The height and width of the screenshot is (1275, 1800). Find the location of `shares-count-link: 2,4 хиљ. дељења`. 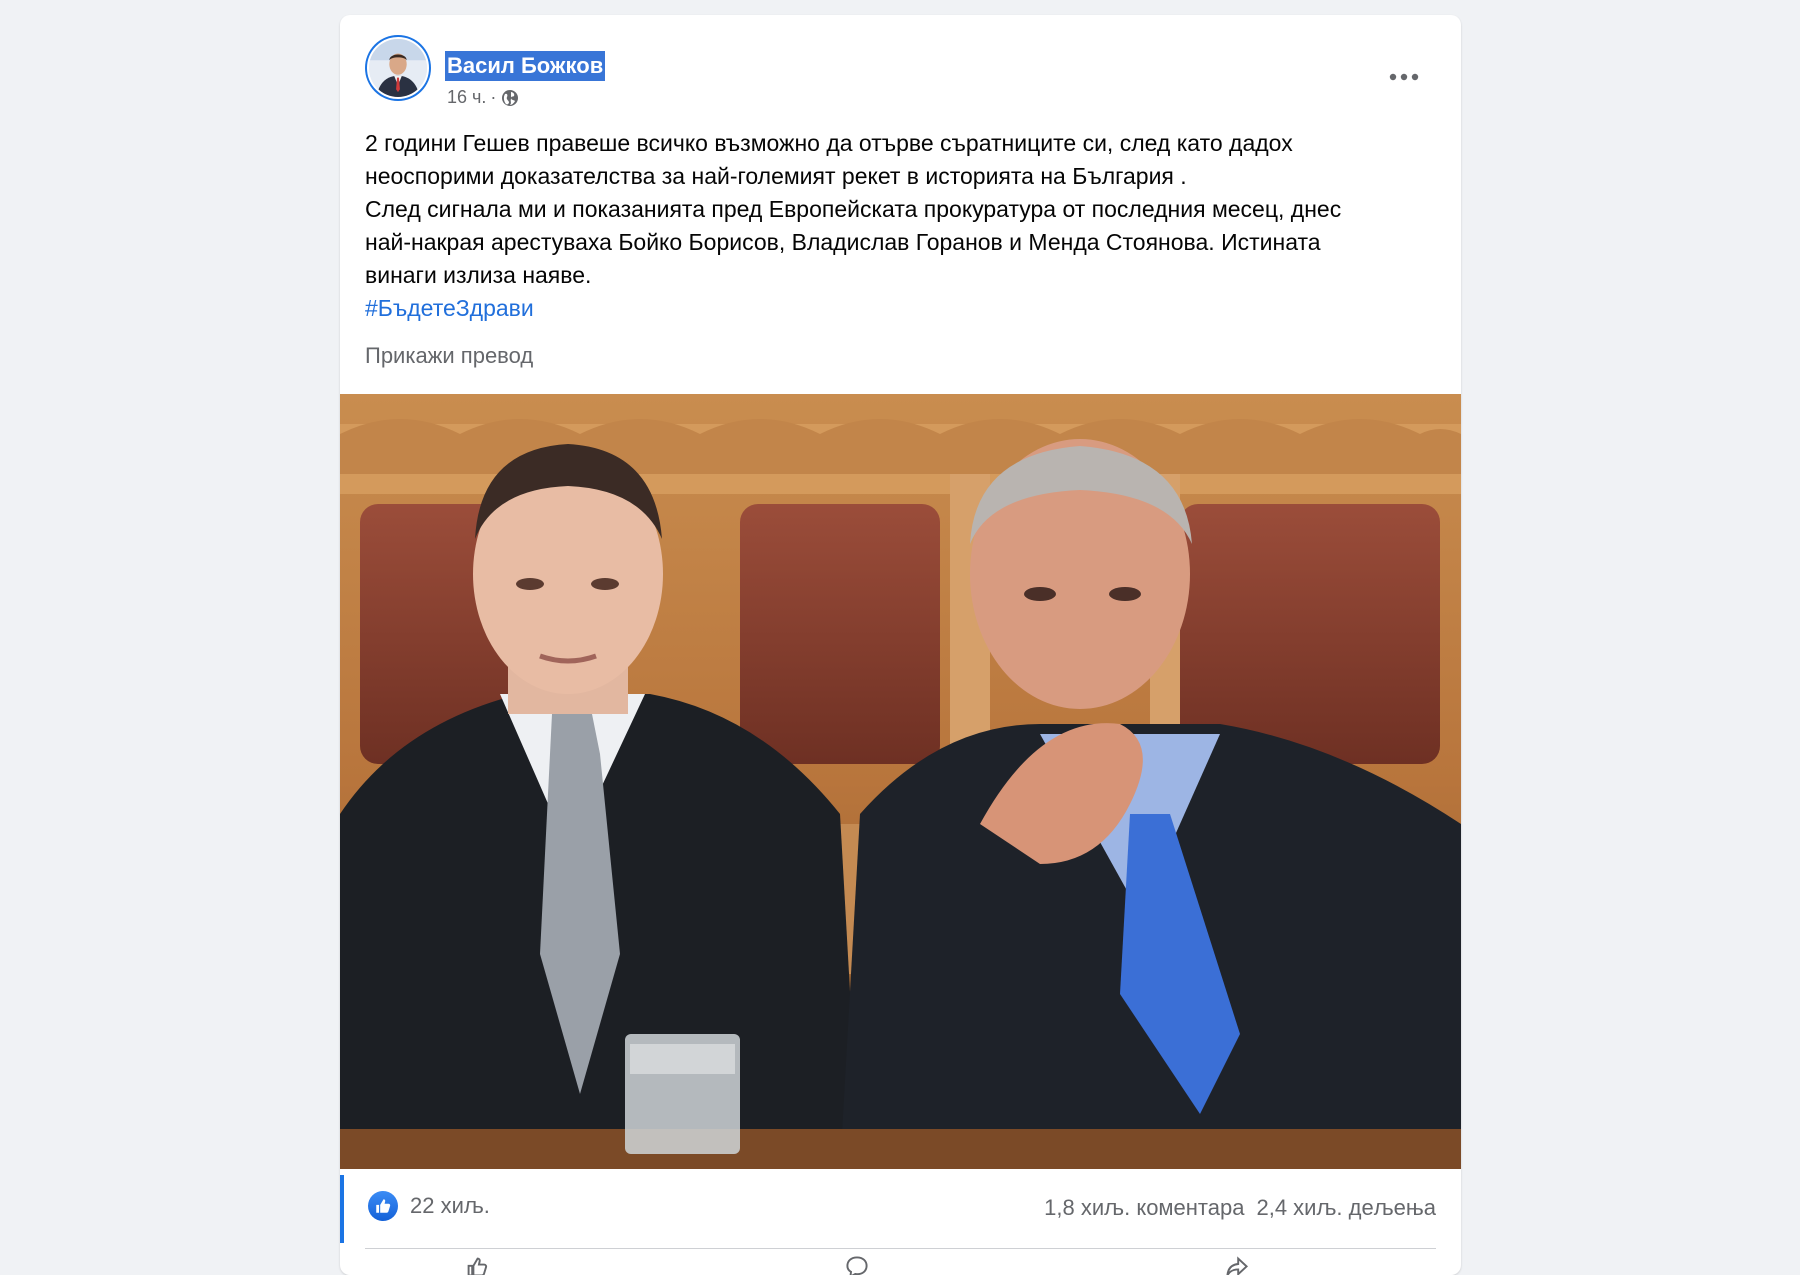

shares-count-link: 2,4 хиљ. дељења is located at coordinates (1346, 1208).